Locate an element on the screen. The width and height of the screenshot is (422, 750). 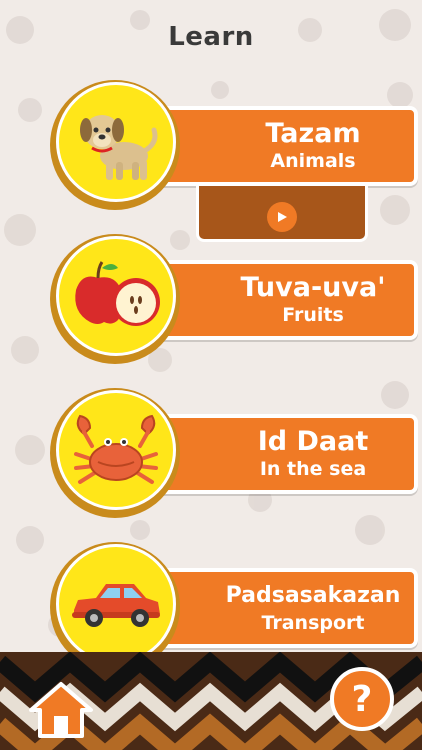
category-name: Tazam is located at coordinates (313, 133).